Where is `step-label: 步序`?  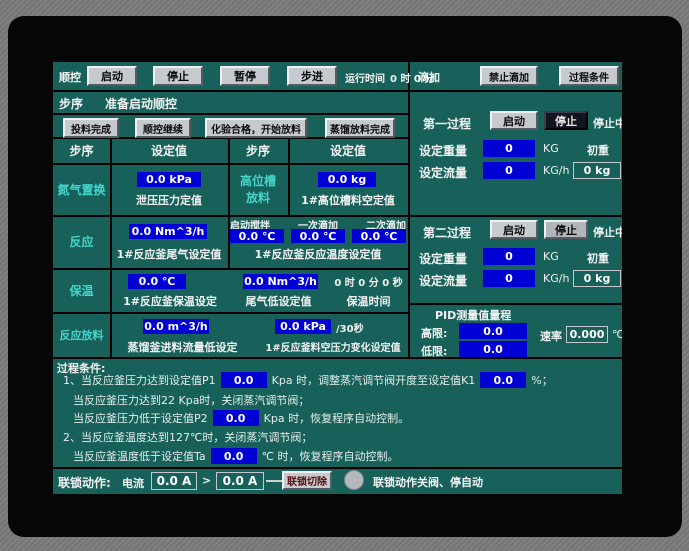 step-label: 步序 is located at coordinates (71, 104).